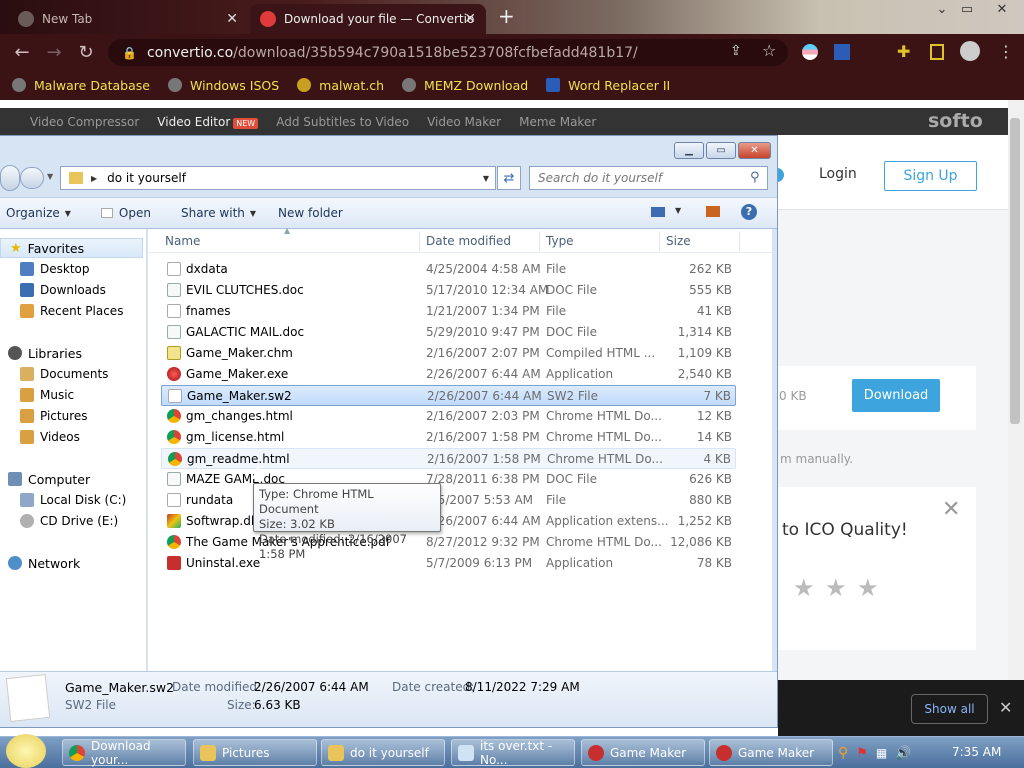 The height and width of the screenshot is (768, 1024). What do you see at coordinates (468, 241) in the screenshot?
I see `column-date-modified: Date modified` at bounding box center [468, 241].